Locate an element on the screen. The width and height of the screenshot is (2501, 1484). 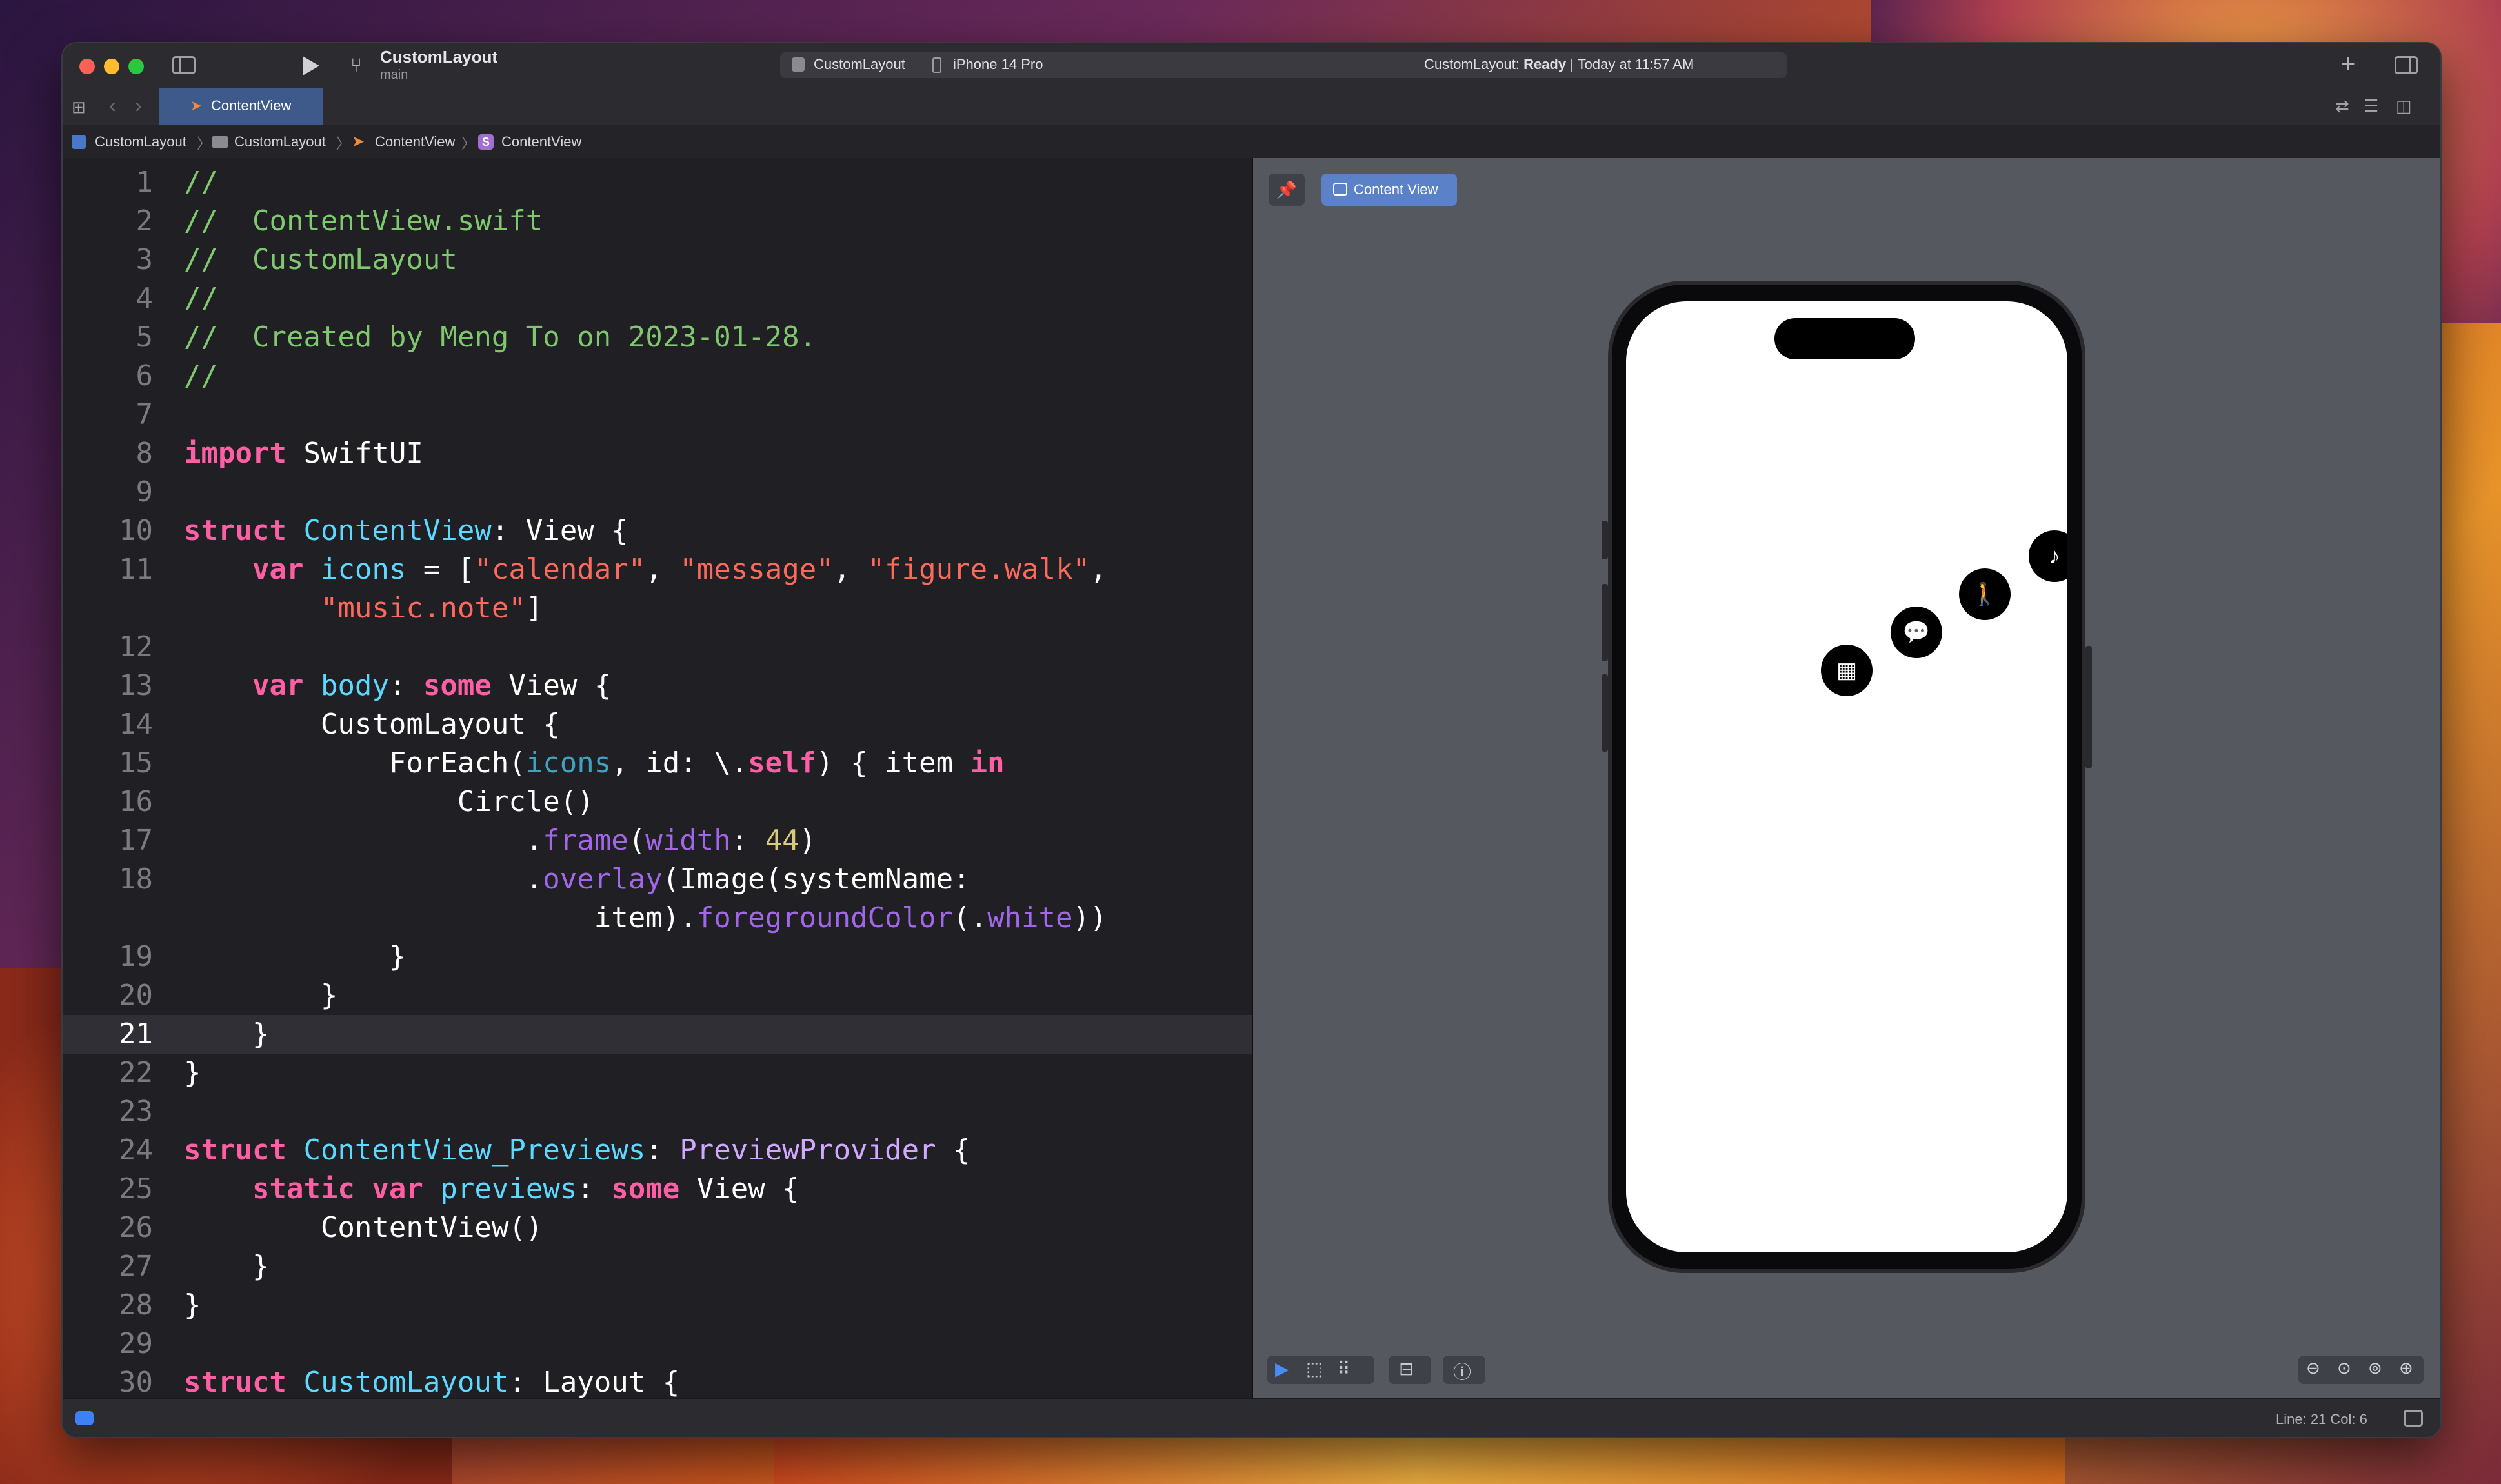
breadcrumb-project: CustomLayout is located at coordinates (140, 142).